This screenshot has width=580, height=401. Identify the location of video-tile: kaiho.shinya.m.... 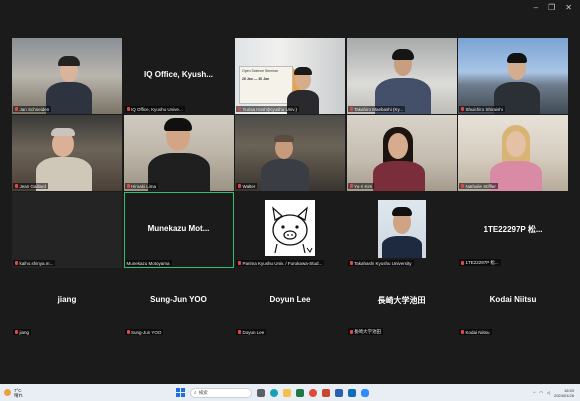
(67, 230).